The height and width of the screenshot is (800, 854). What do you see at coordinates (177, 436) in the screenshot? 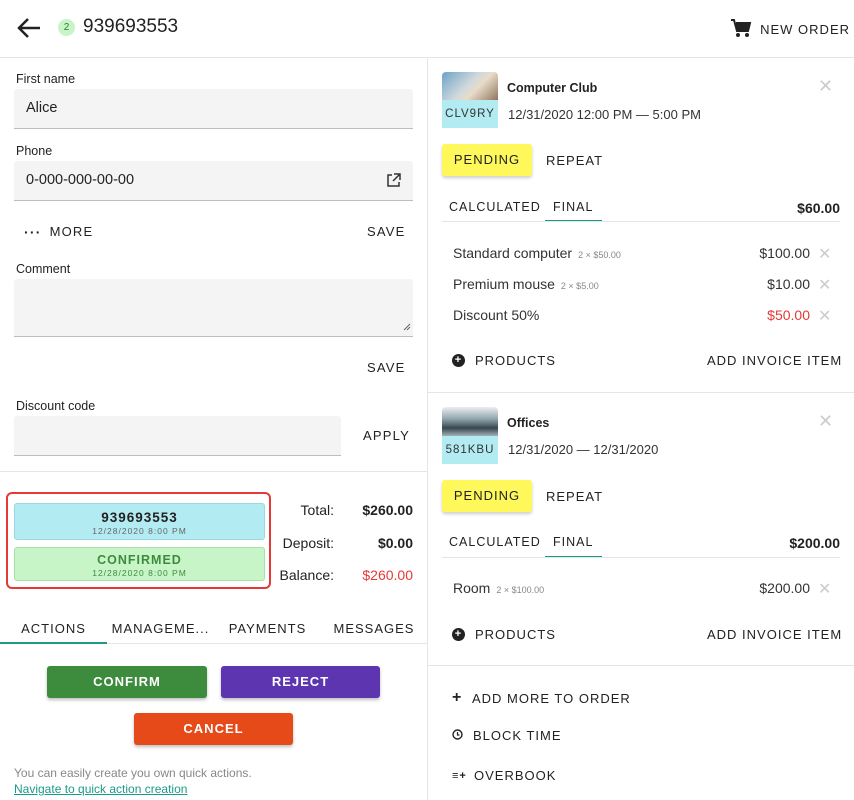
I see `discount-code-field` at bounding box center [177, 436].